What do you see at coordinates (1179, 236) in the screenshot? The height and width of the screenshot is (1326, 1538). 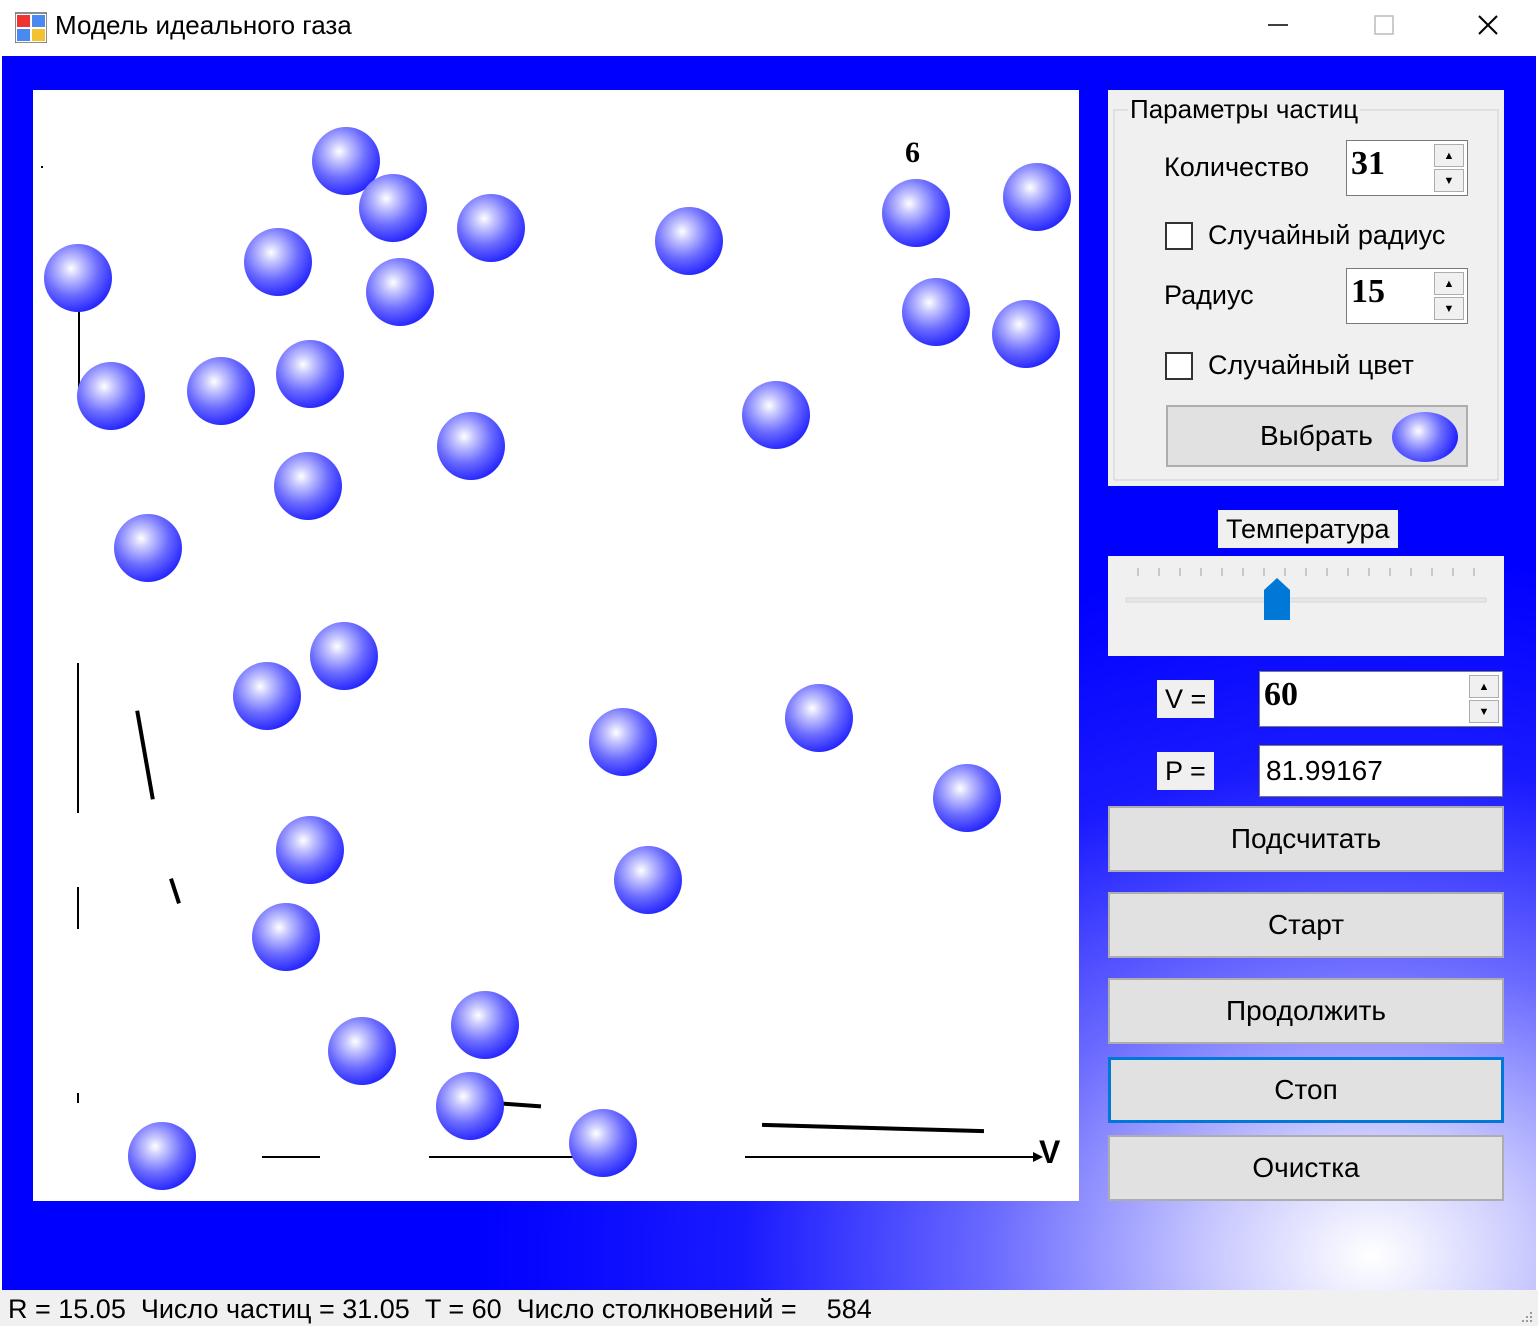 I see `random-radius-checkbox` at bounding box center [1179, 236].